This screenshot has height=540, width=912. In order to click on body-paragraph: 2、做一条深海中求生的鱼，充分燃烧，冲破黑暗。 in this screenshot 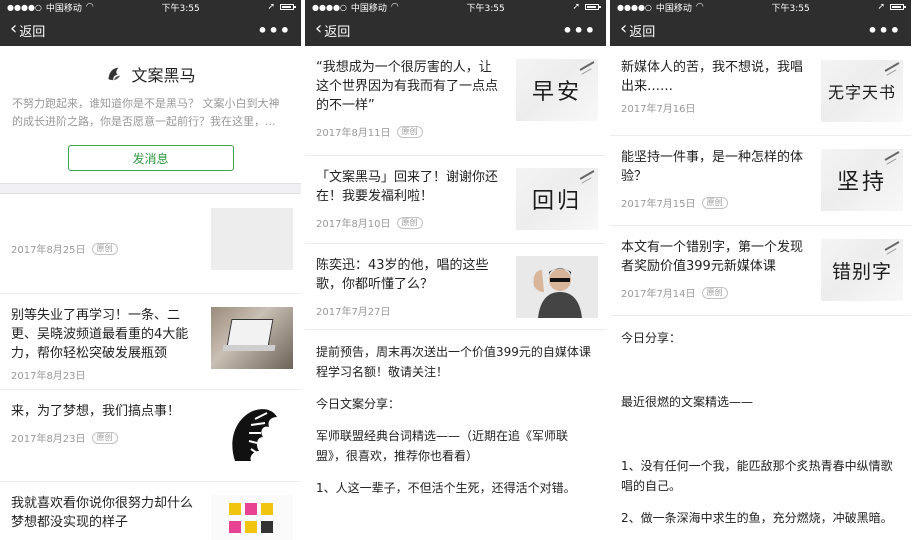, I will do `click(757, 518)`.